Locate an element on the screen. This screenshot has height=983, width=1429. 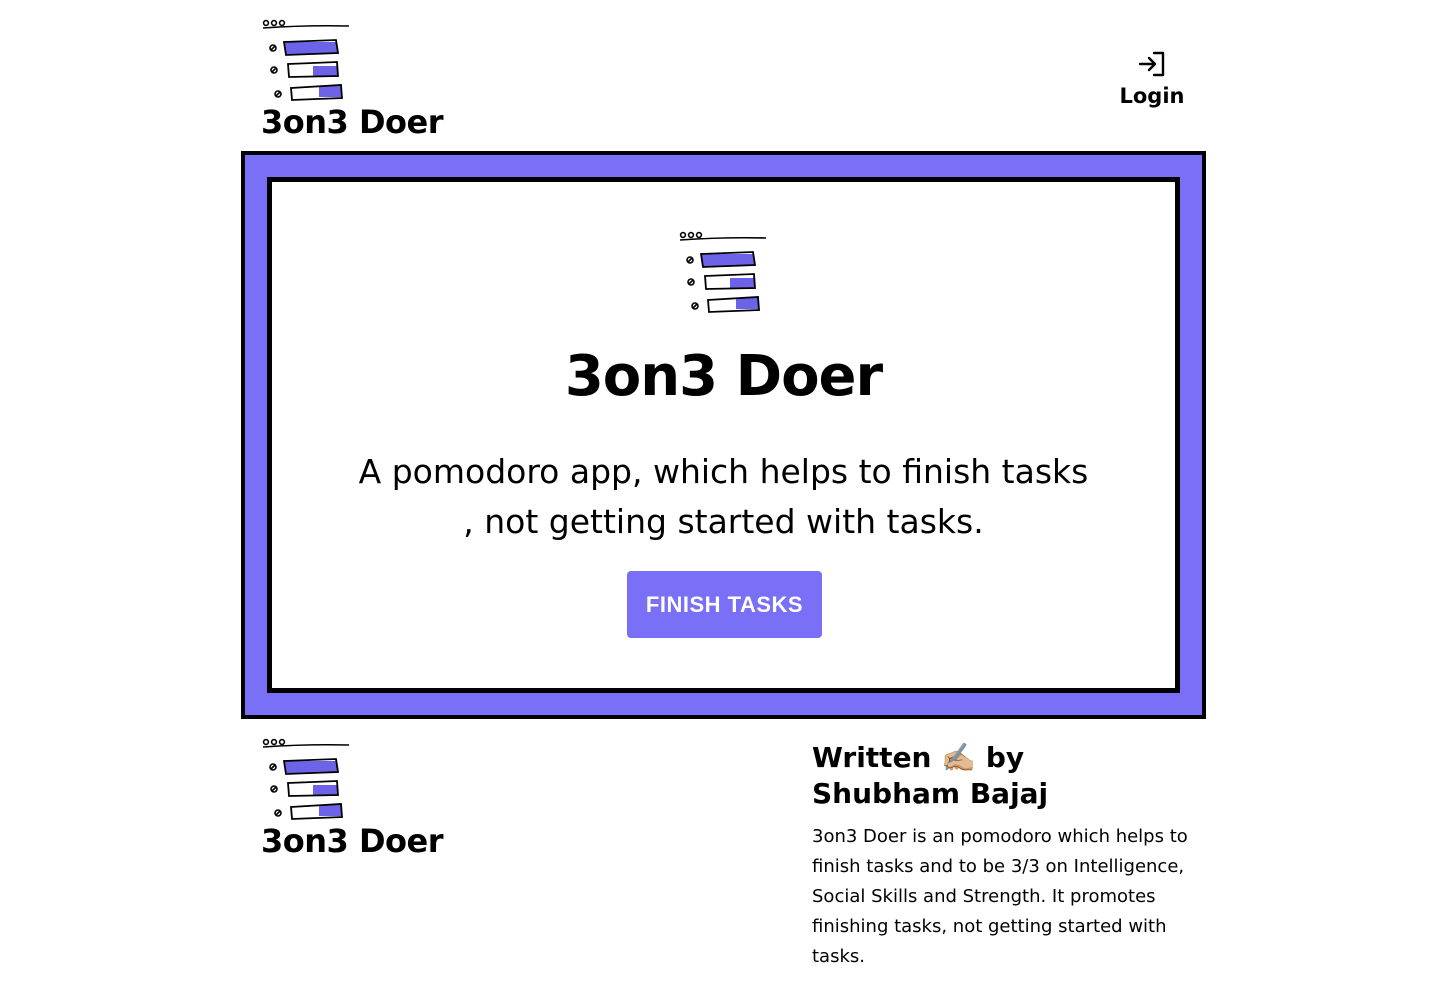
about-author: Shubham Bajaj is located at coordinates (930, 793).